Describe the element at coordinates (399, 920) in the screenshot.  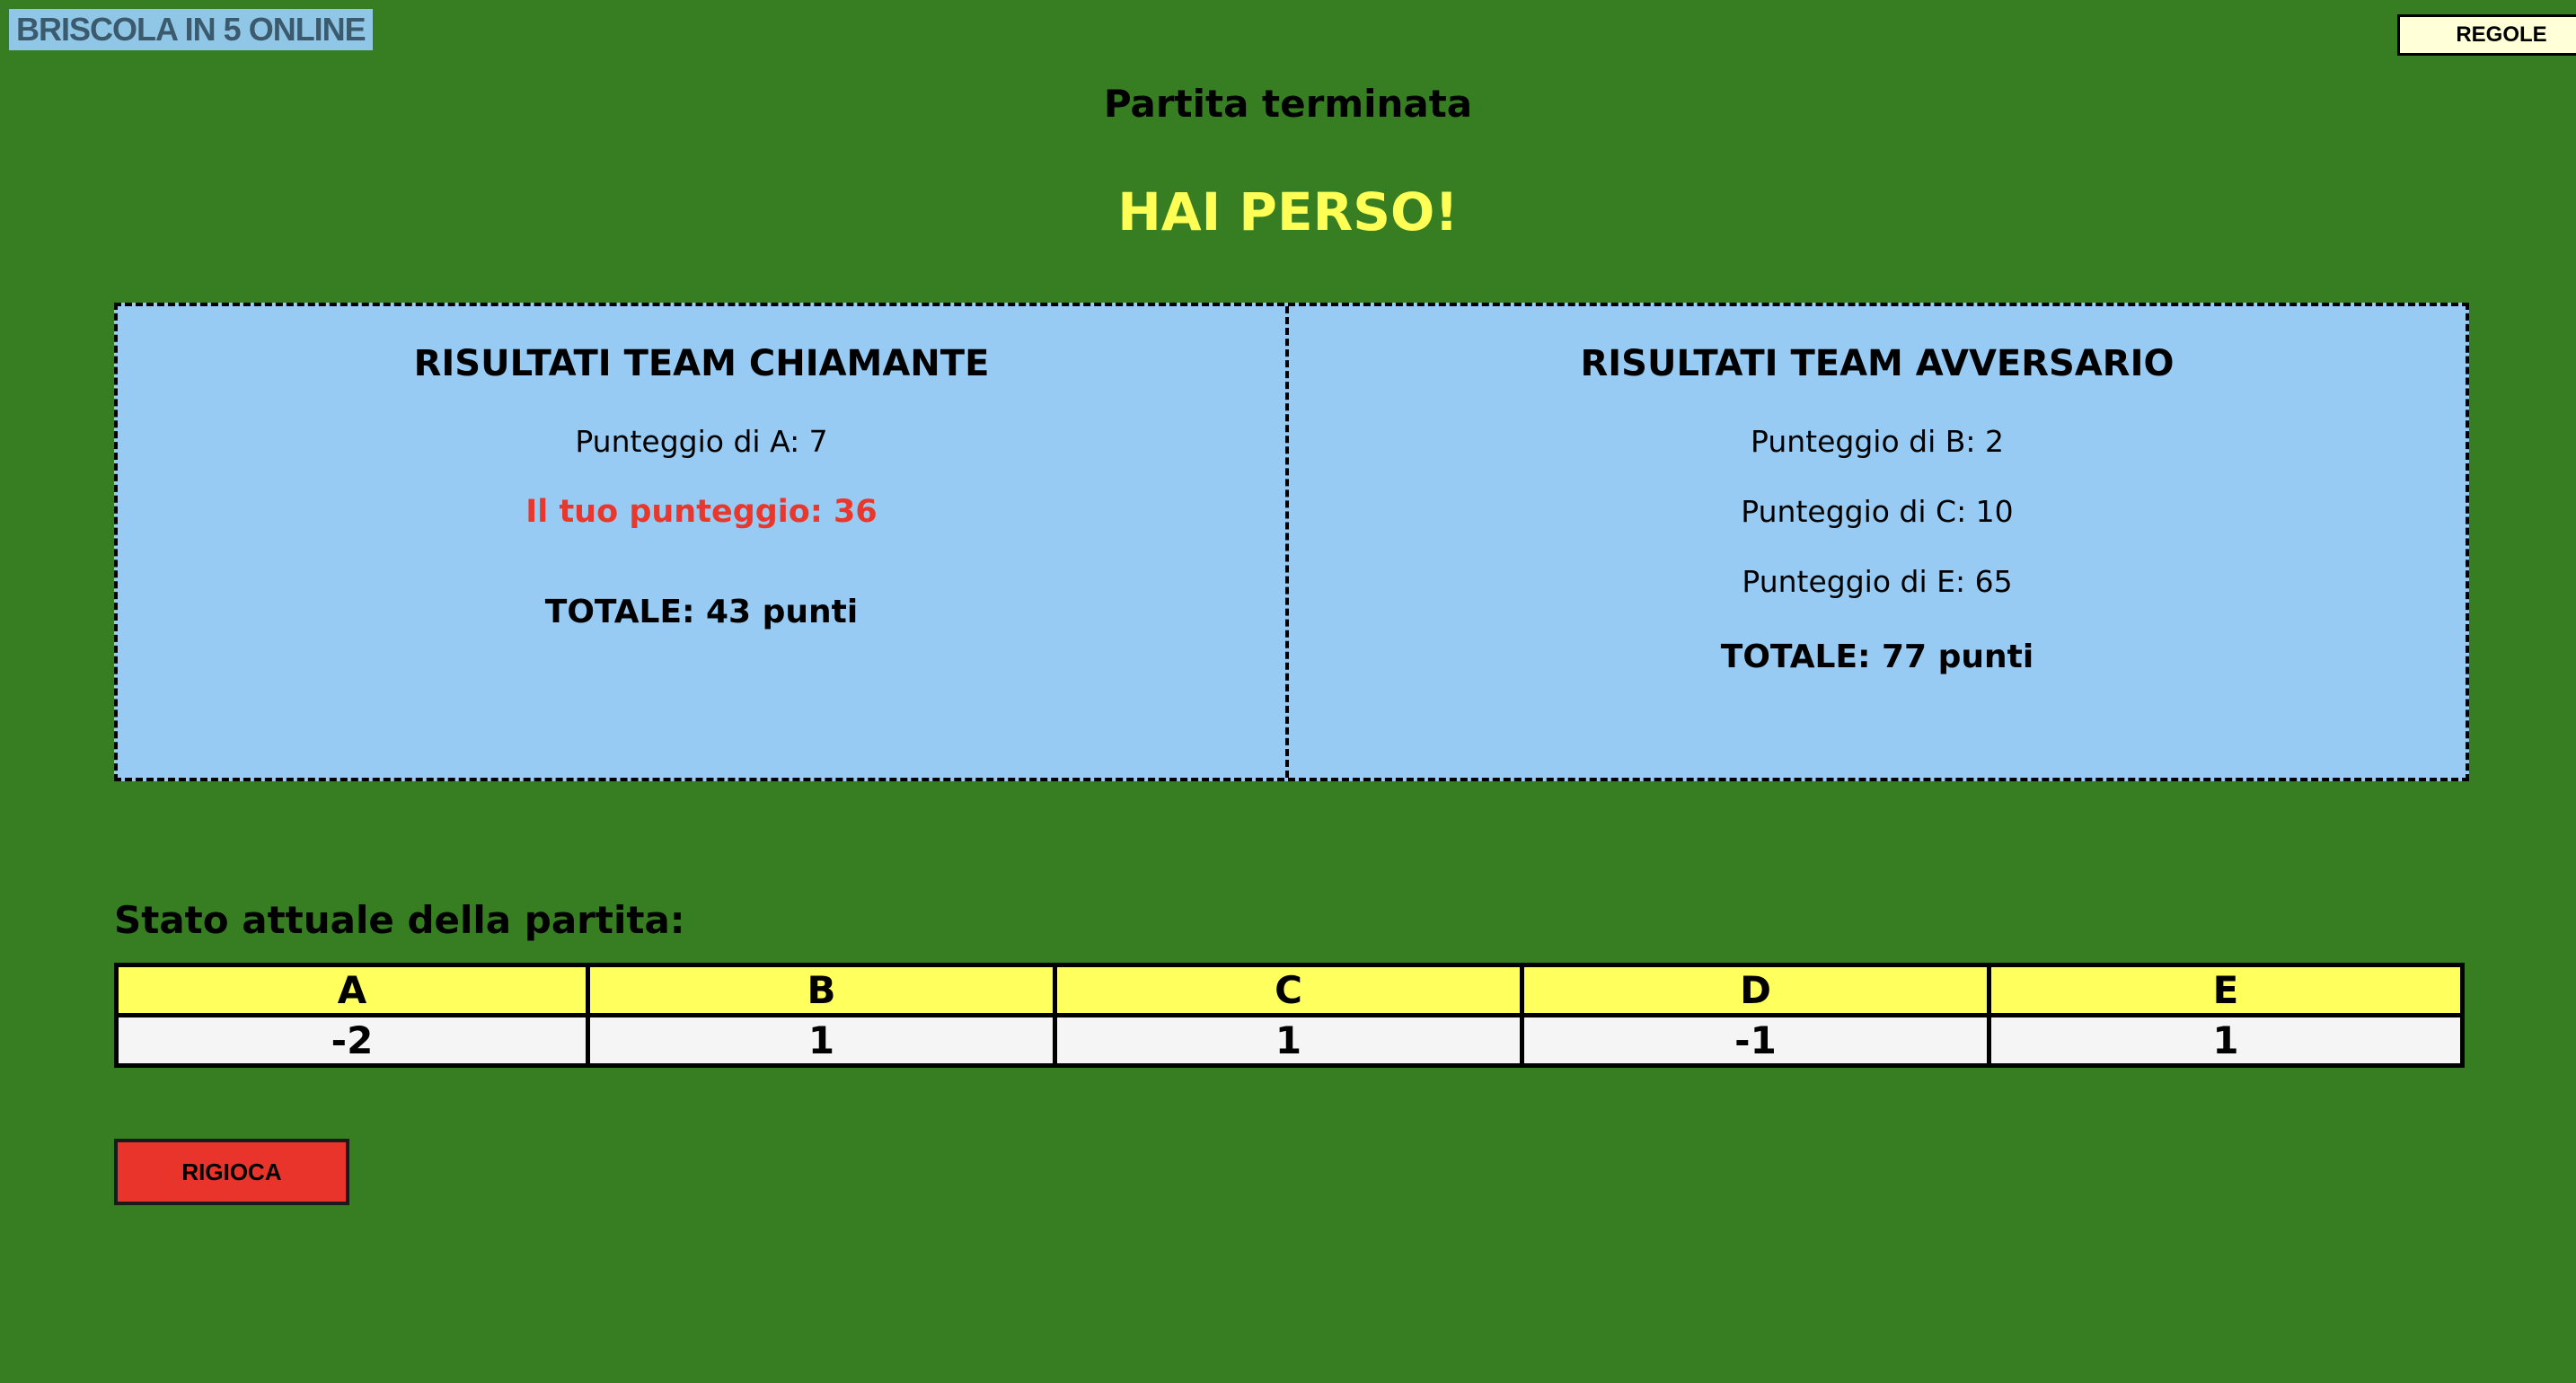
I see `game-state-label: Stato attuale della partita:` at that location.